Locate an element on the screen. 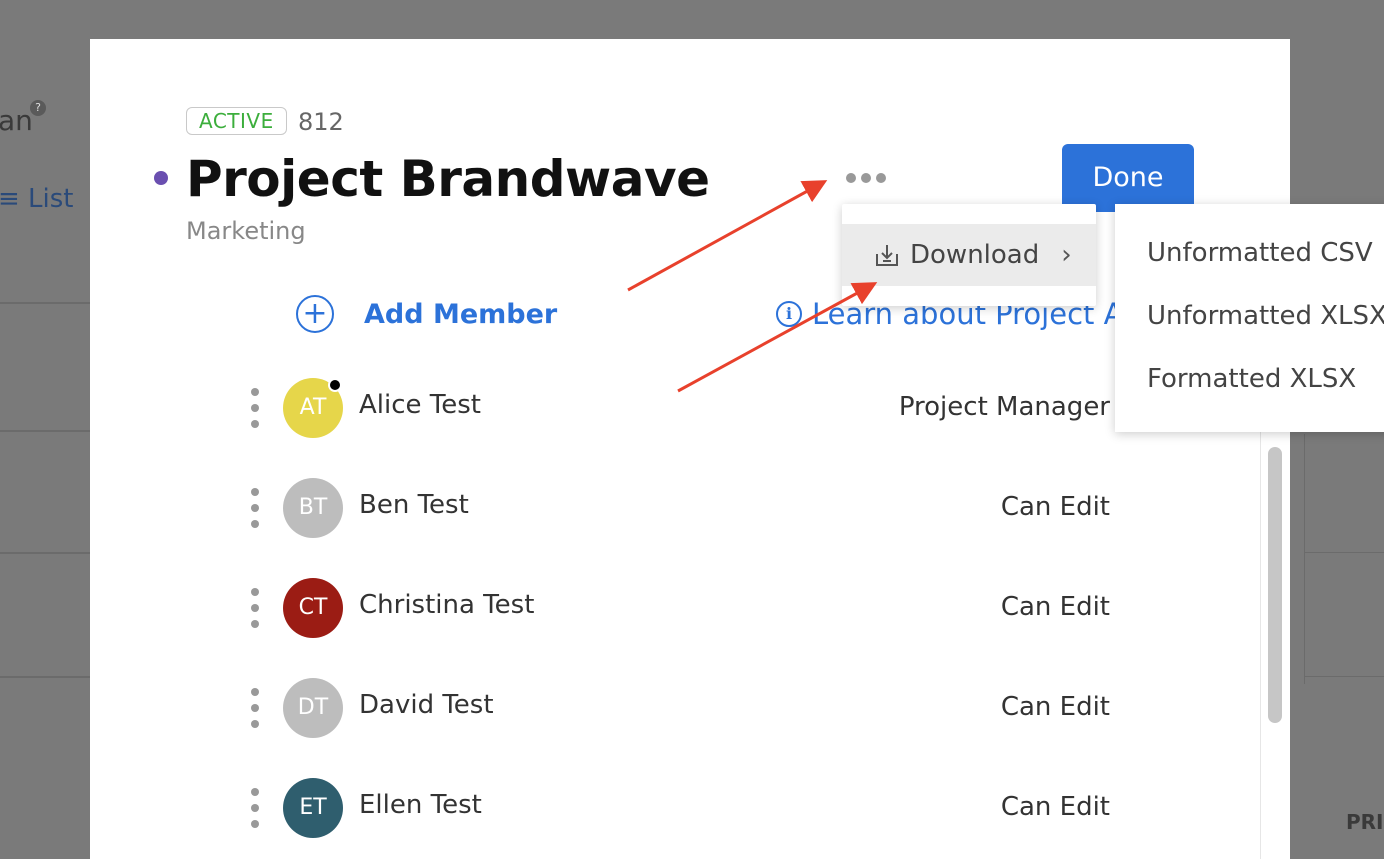  member-name: David Test is located at coordinates (426, 705).